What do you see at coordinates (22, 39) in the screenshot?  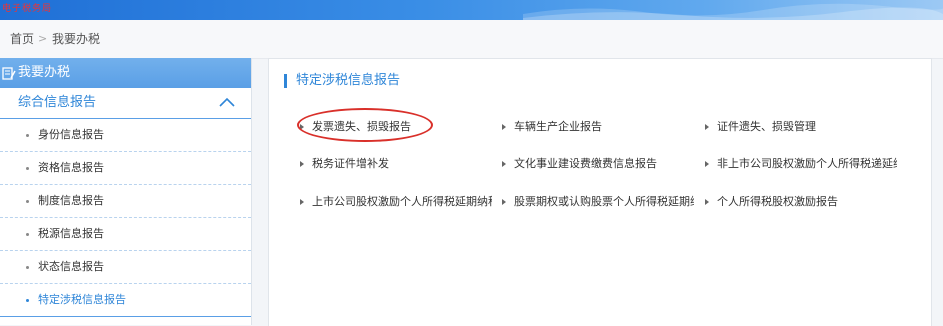 I see `breadcrumb-home-link: 首页` at bounding box center [22, 39].